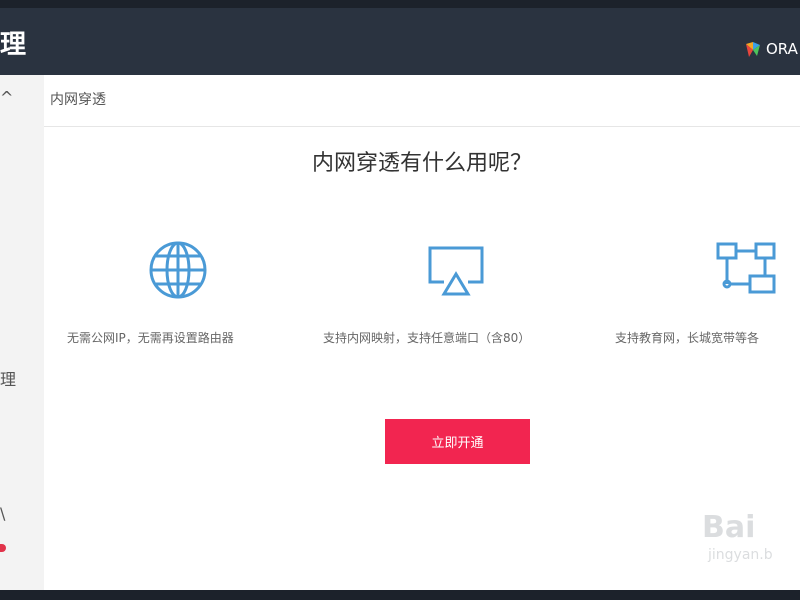  Describe the element at coordinates (782, 49) in the screenshot. I see `router-brand-name: ORA` at that location.